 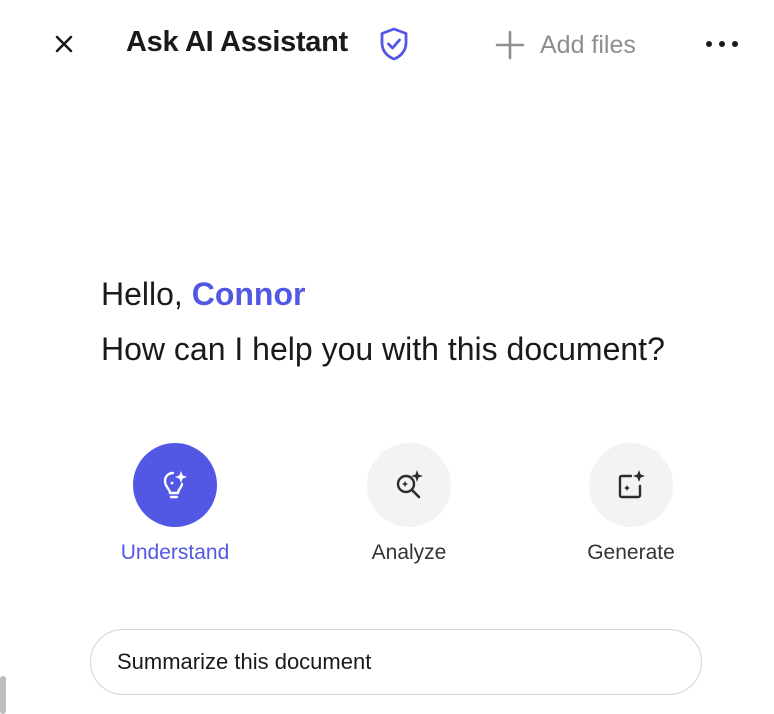 I want to click on greeting-line: Hello, Connor, so click(x=203, y=294).